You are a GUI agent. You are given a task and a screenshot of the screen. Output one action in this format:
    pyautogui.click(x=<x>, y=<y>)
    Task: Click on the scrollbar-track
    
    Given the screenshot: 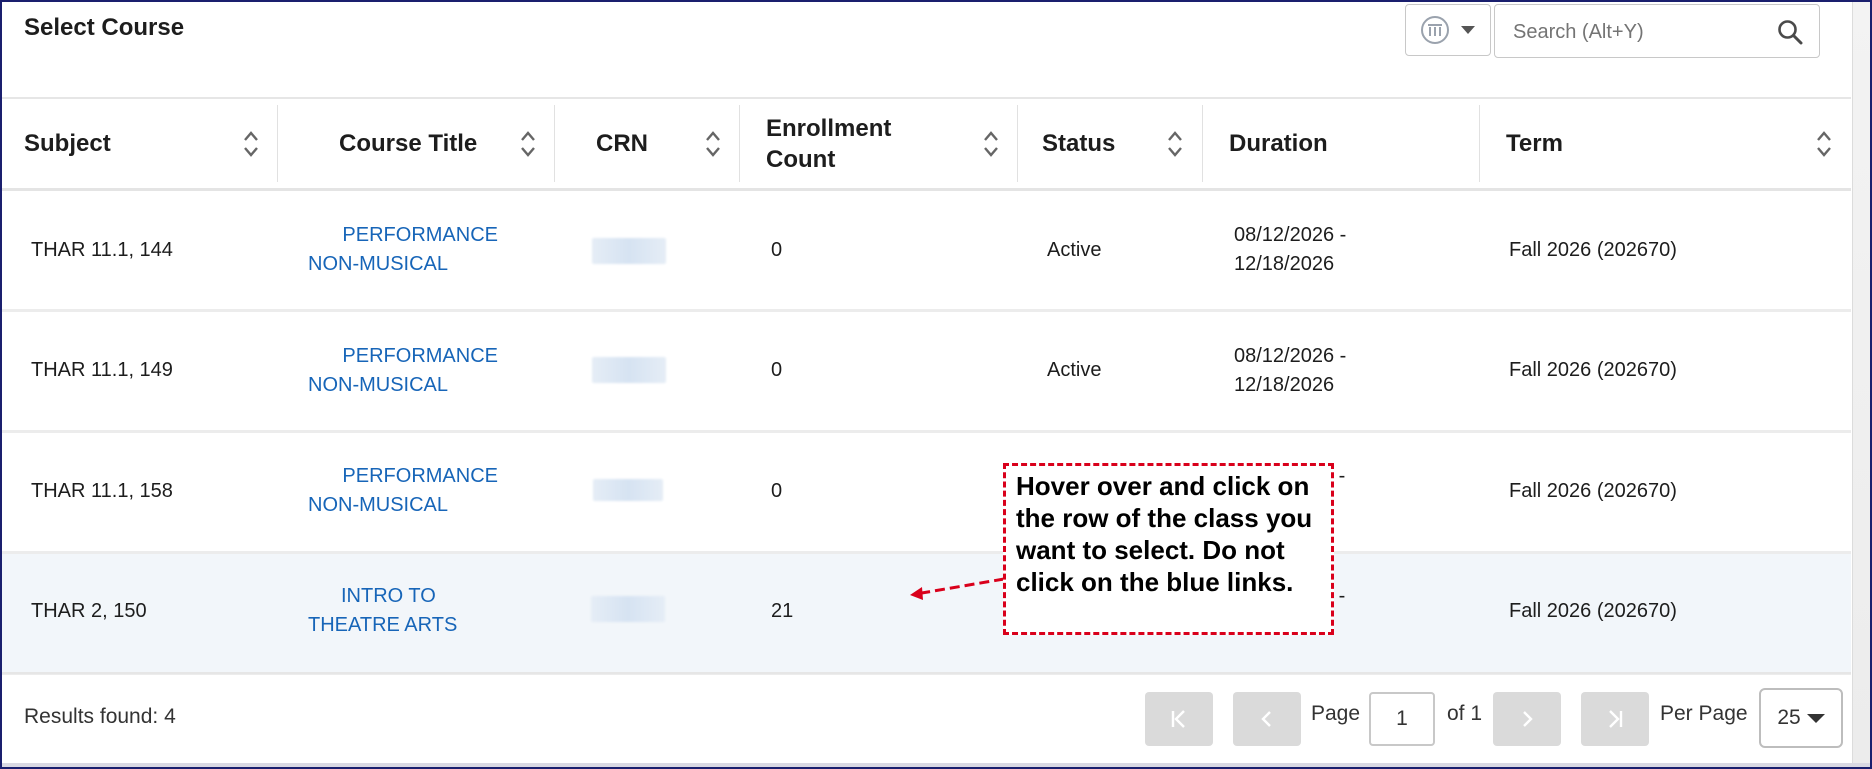 What is the action you would take?
    pyautogui.click(x=1861, y=384)
    